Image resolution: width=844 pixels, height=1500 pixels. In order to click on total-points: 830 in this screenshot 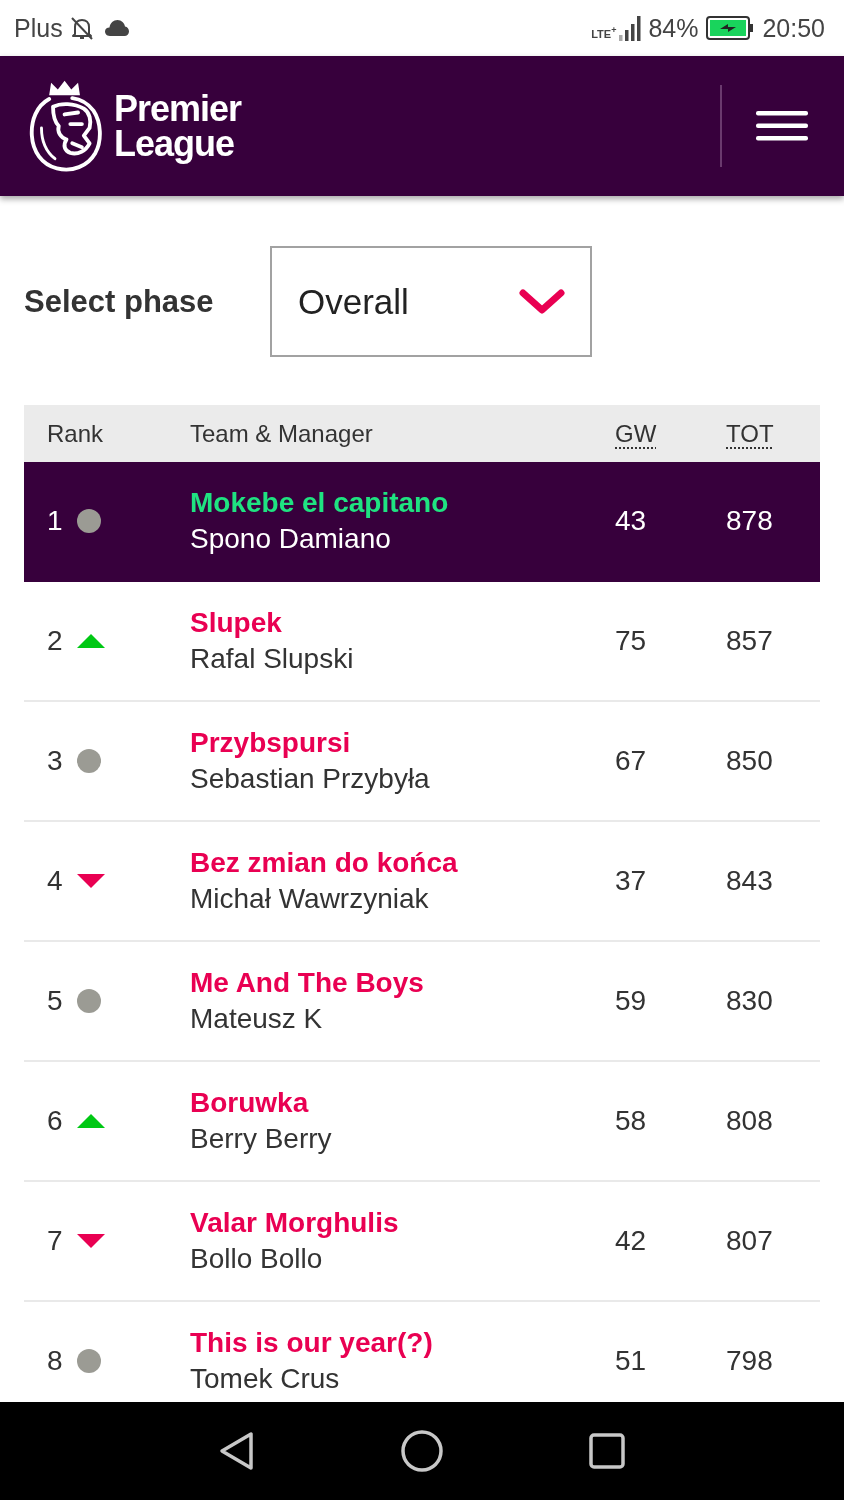, I will do `click(749, 1001)`.